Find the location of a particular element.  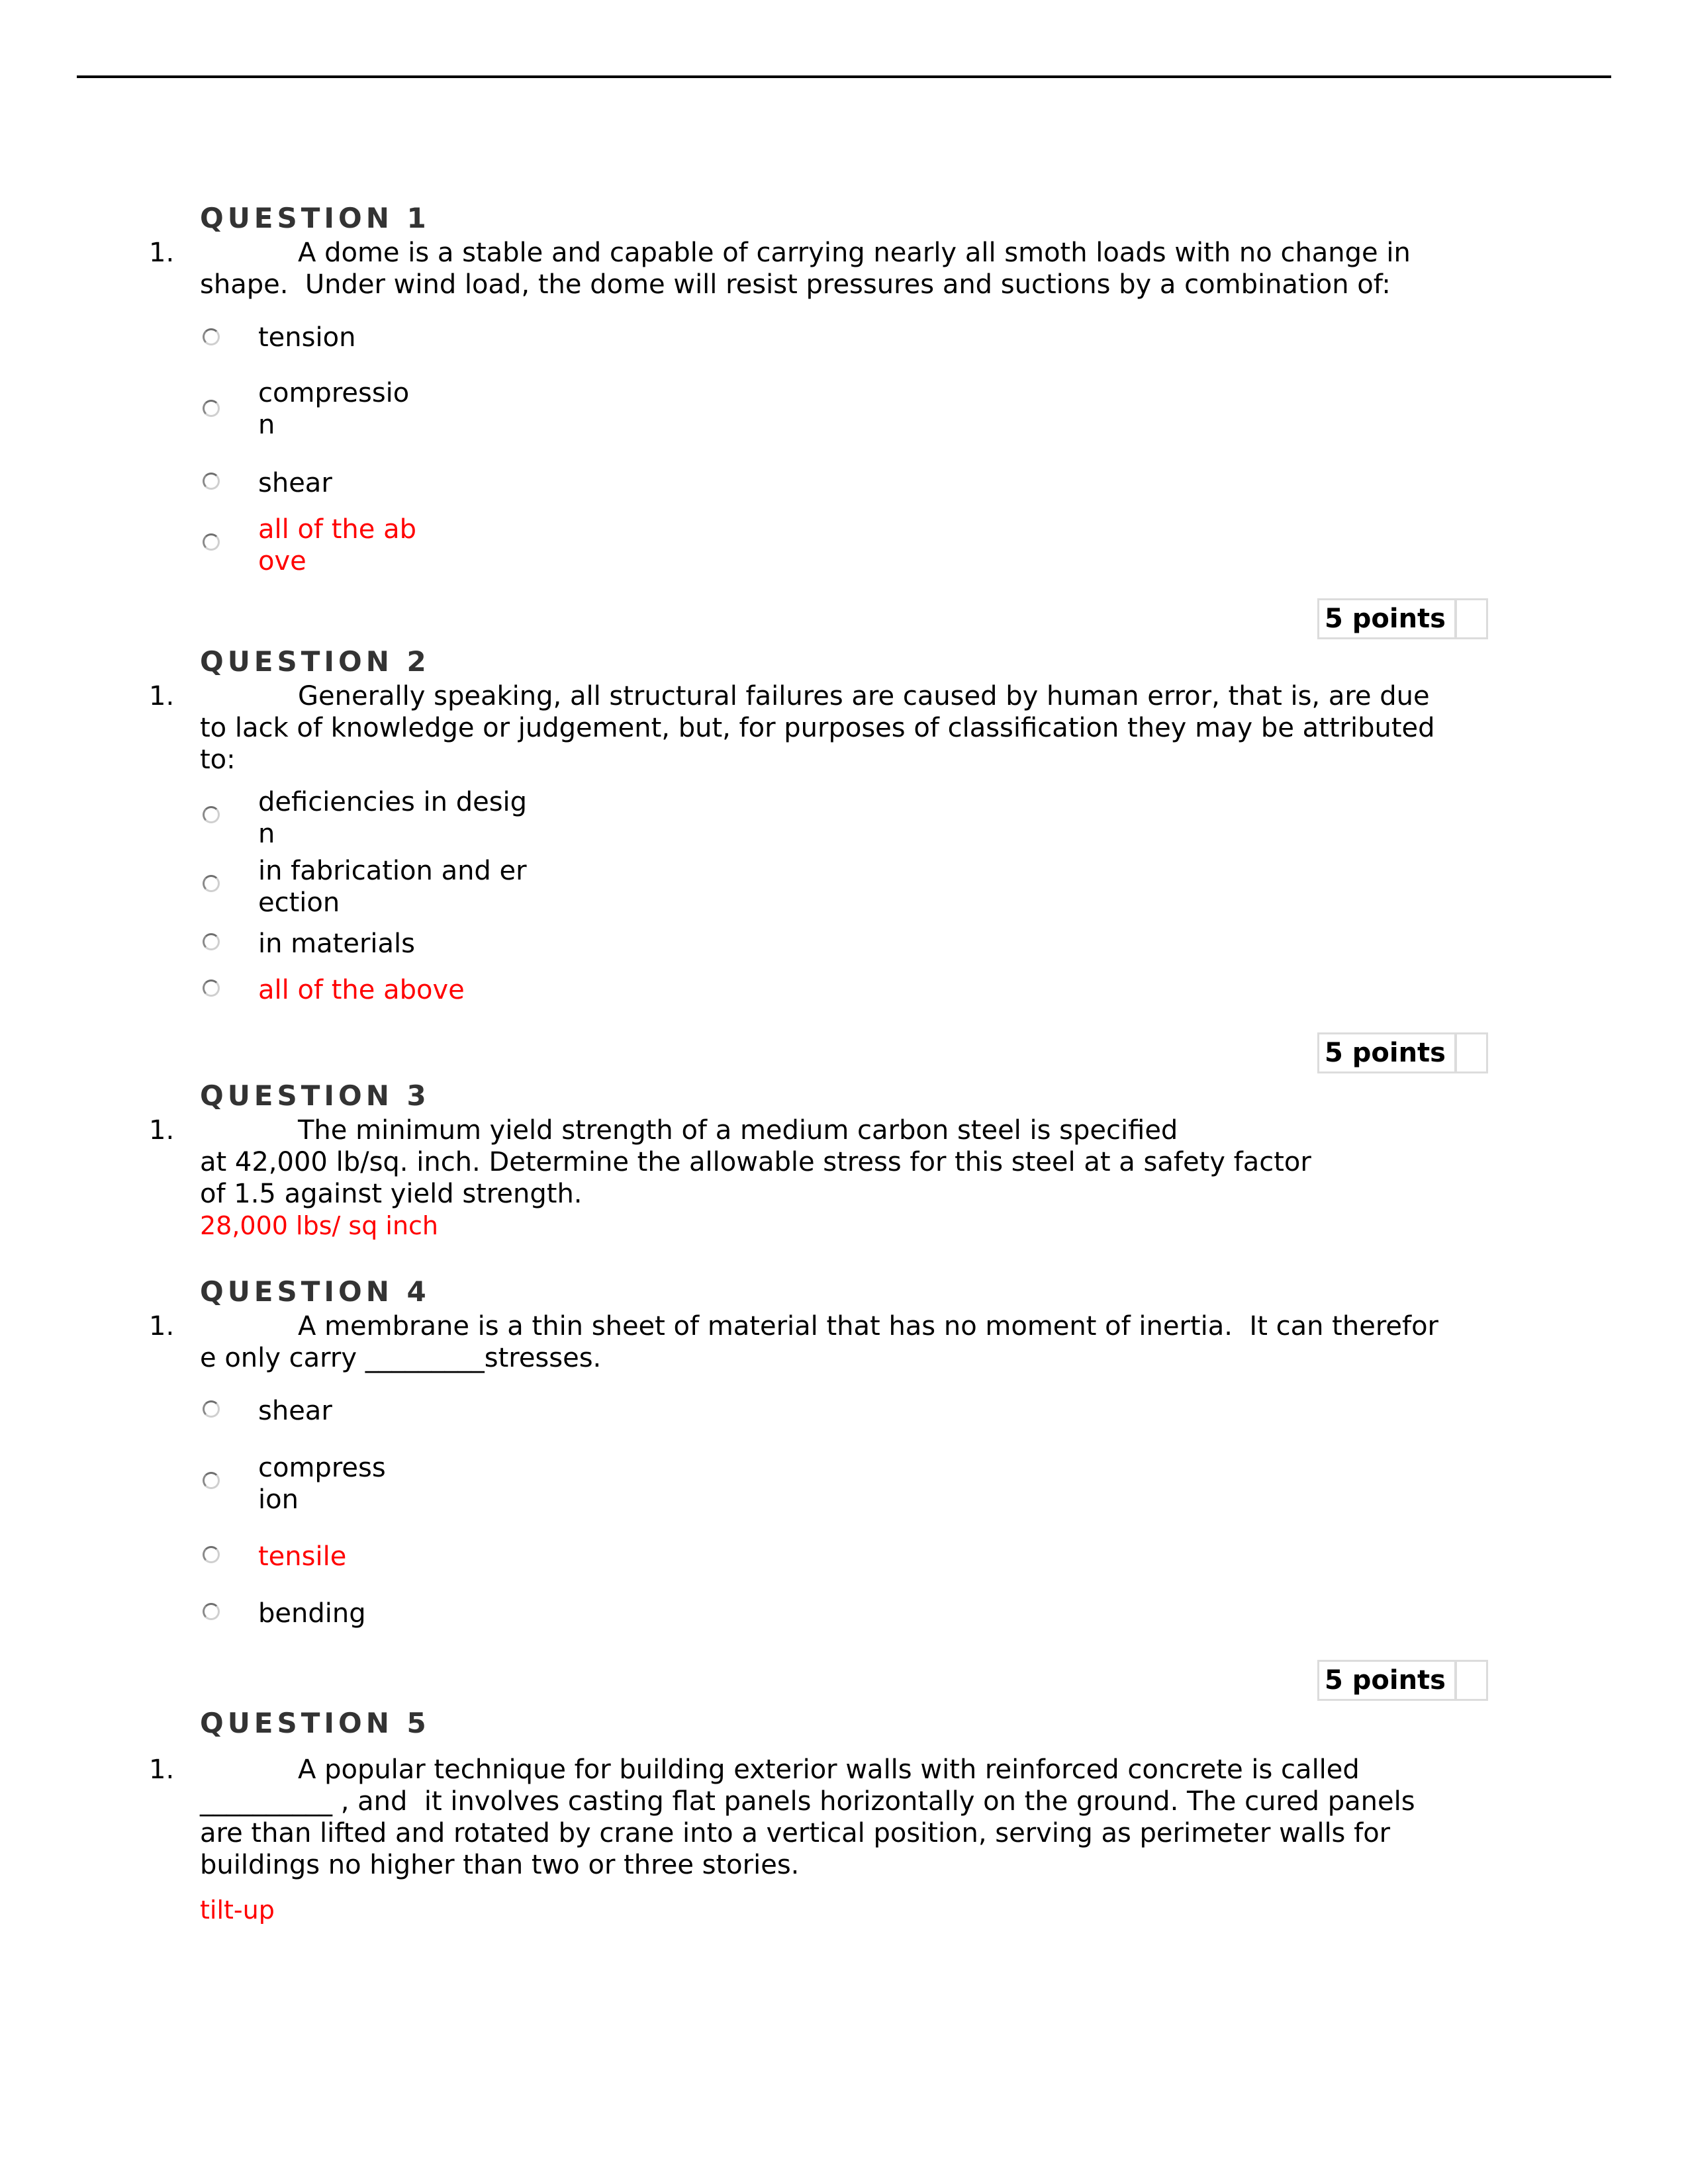

question-2-heading: QUESTION 2 is located at coordinates (315, 661).